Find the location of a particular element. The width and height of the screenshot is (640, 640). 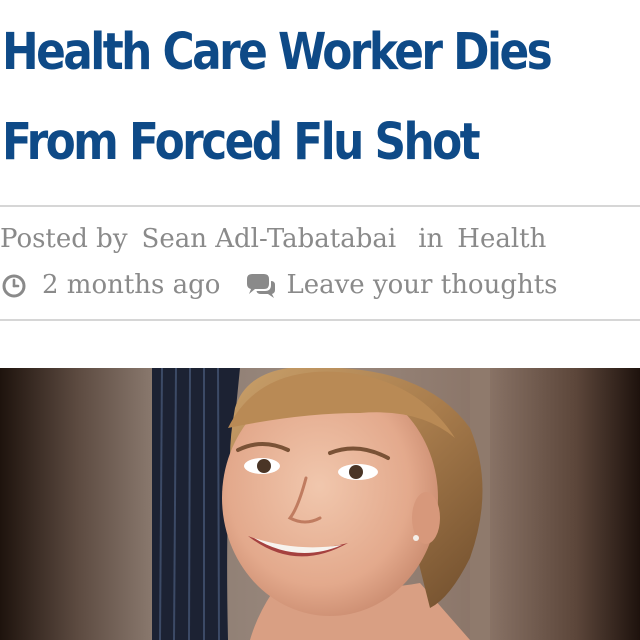

author-link: Sean Adl-Tabatabai is located at coordinates (269, 239).